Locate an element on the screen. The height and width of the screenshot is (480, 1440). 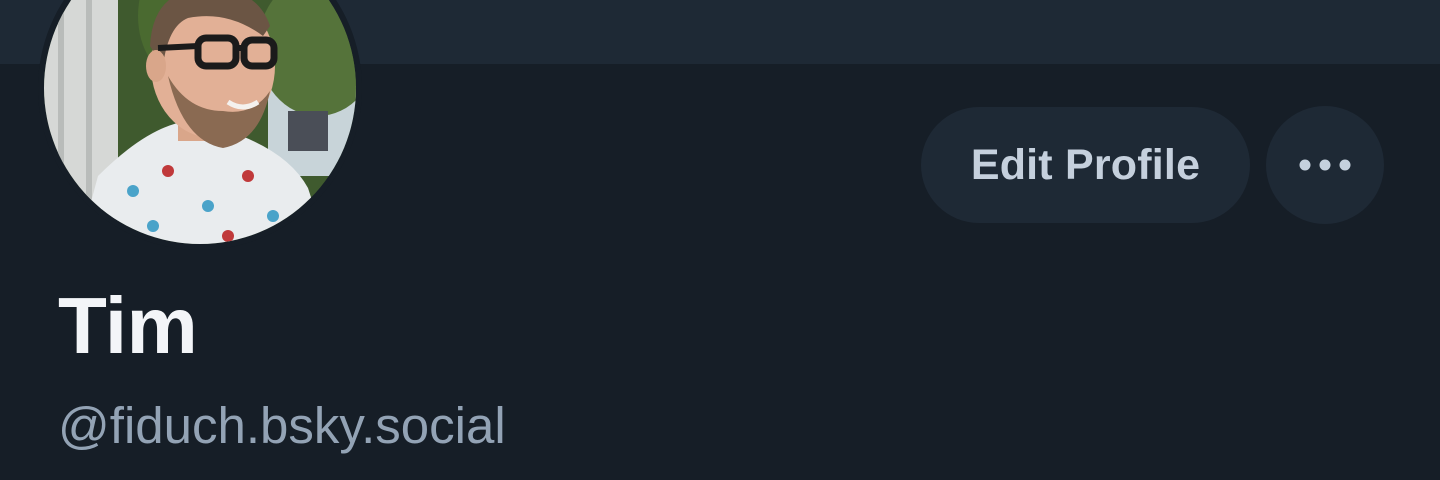
profile-handle: @fiduch.bsky.social is located at coordinates (282, 425).